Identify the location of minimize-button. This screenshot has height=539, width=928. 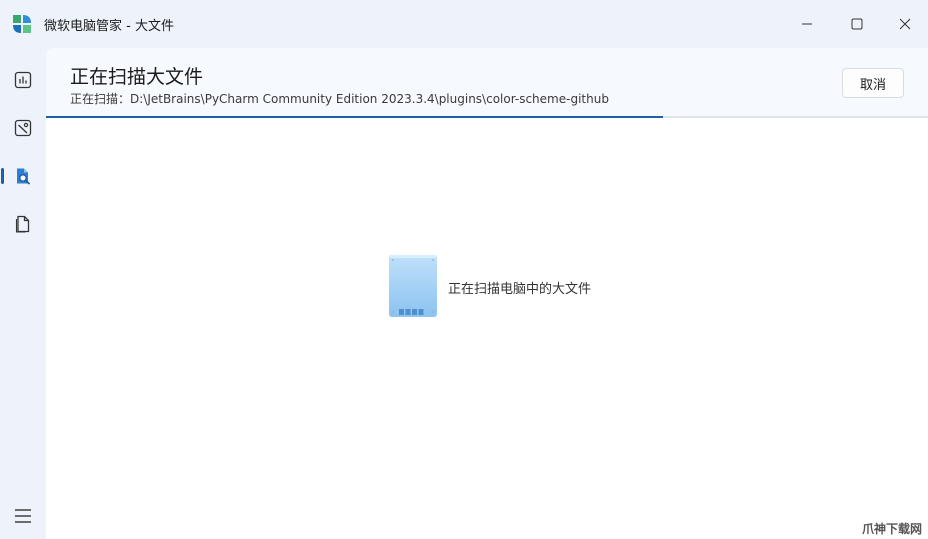
(807, 24).